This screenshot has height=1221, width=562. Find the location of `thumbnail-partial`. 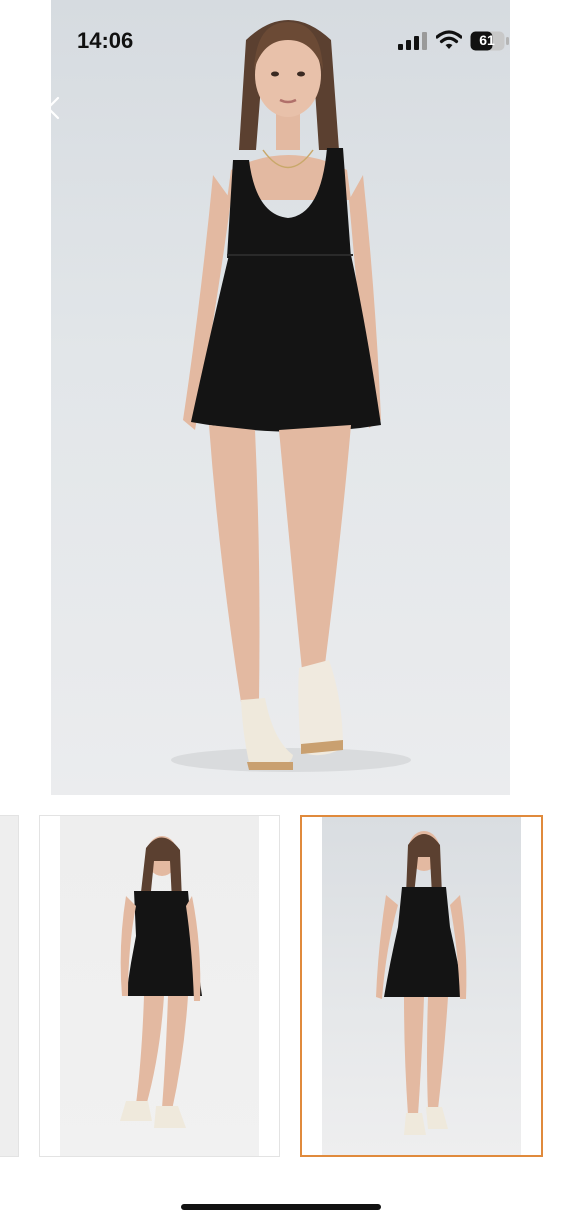

thumbnail-partial is located at coordinates (9, 986).